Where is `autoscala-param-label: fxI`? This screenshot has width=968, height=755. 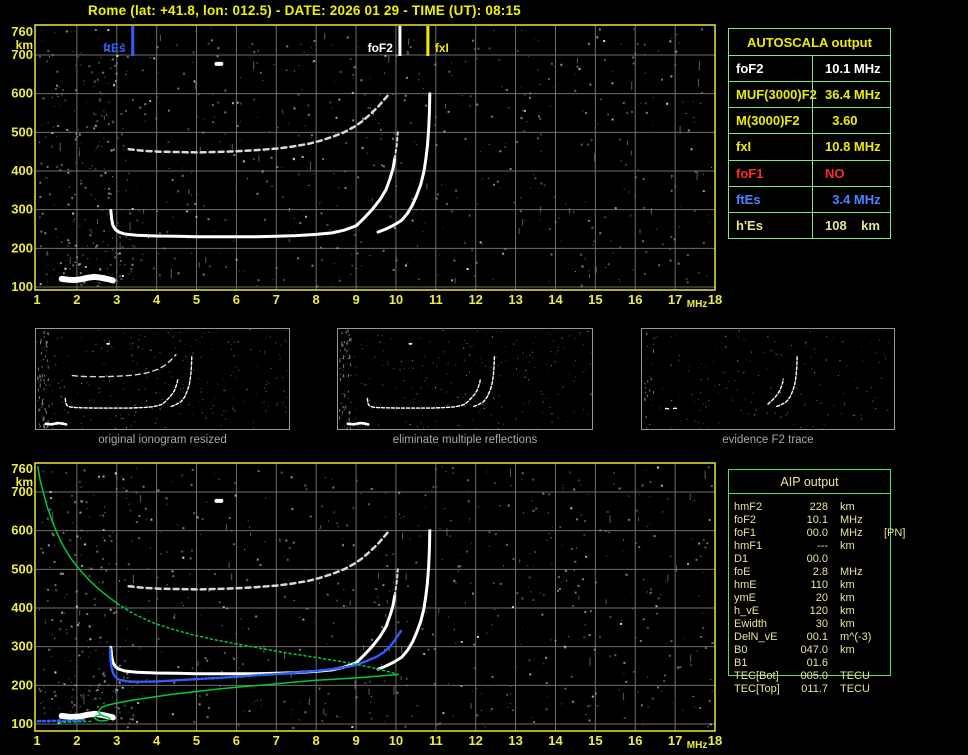 autoscala-param-label: fxI is located at coordinates (744, 147).